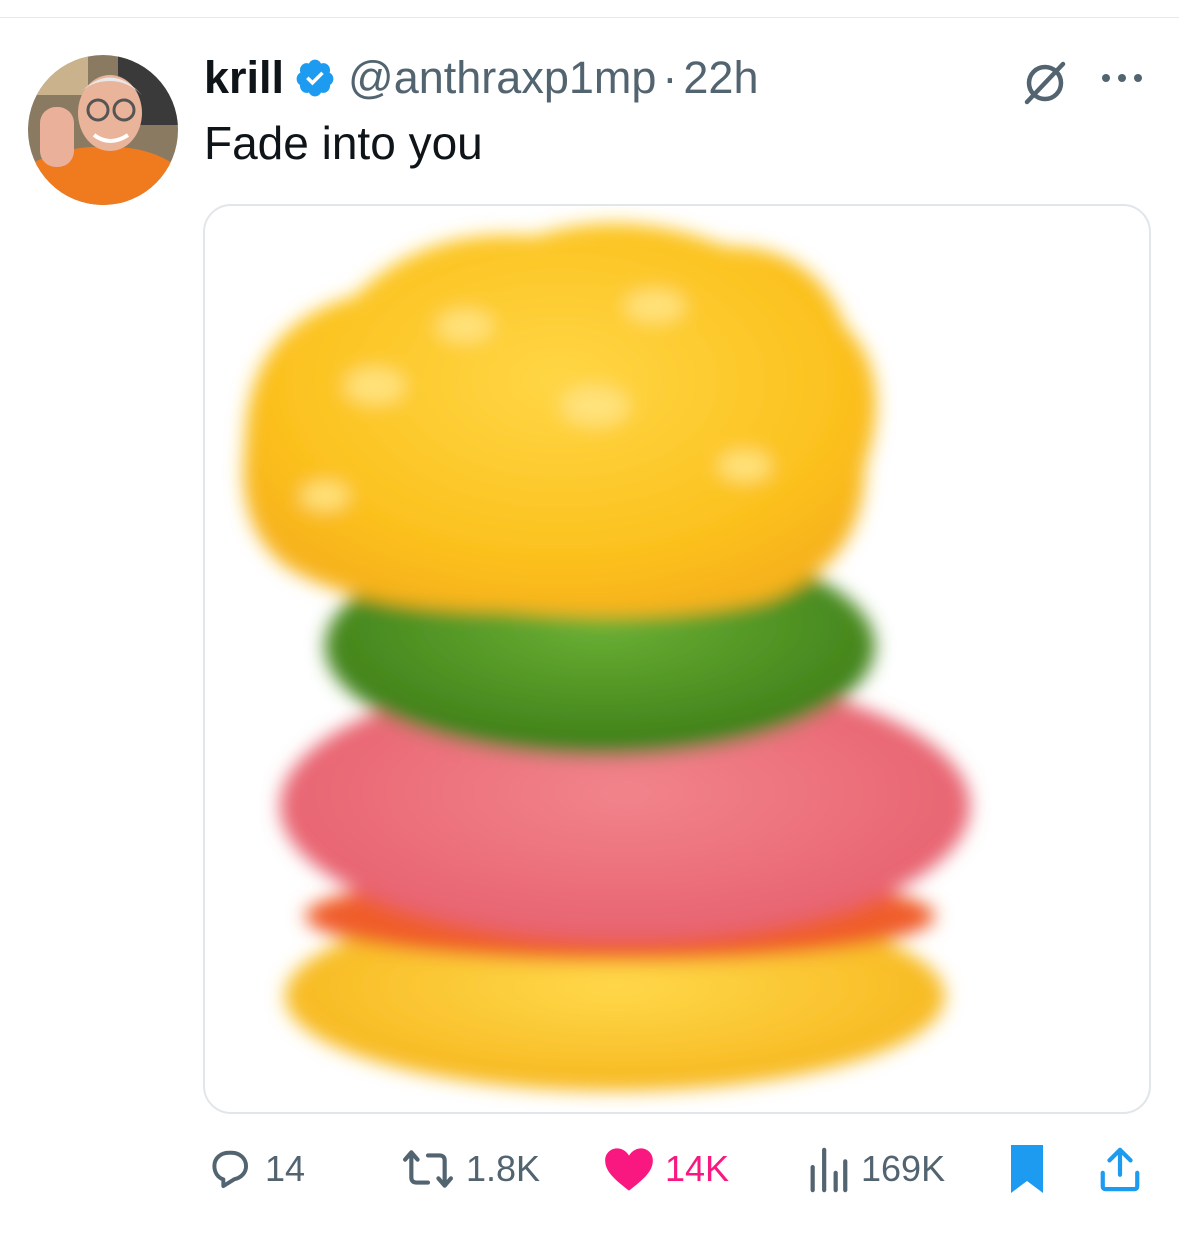 The width and height of the screenshot is (1179, 1233). I want to click on avatar-image, so click(103, 130).